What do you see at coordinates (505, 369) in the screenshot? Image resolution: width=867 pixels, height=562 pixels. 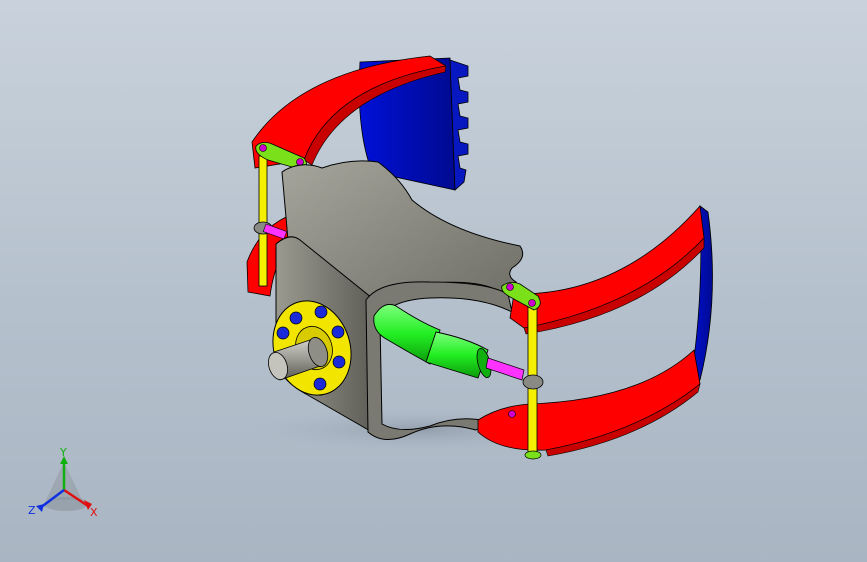 I see `cylinder-piston-rod` at bounding box center [505, 369].